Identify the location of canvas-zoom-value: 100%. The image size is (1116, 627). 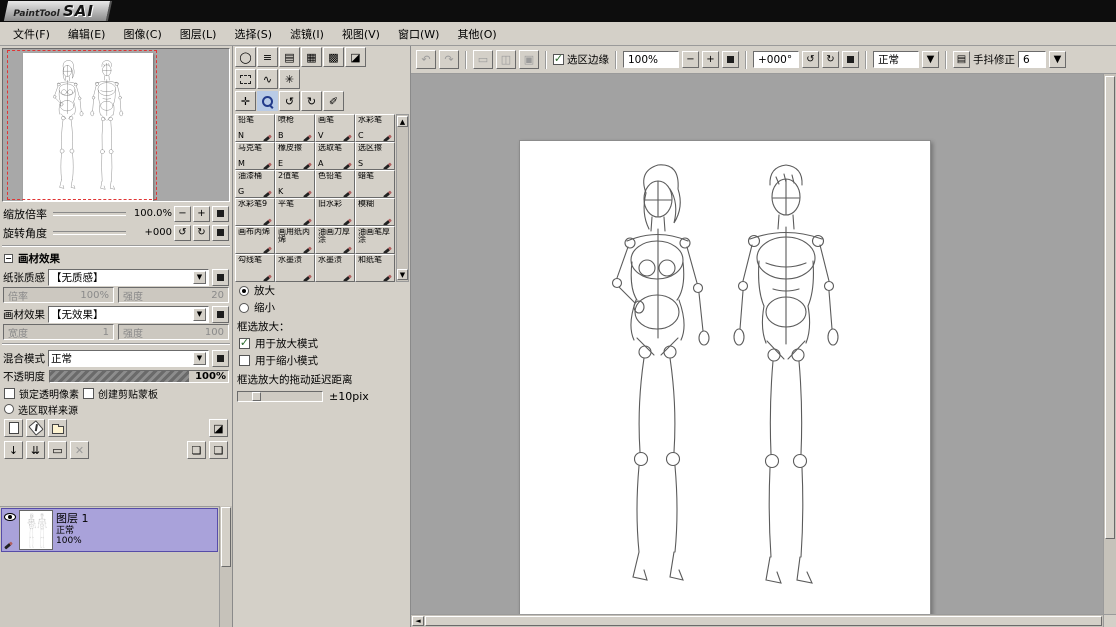
(651, 59).